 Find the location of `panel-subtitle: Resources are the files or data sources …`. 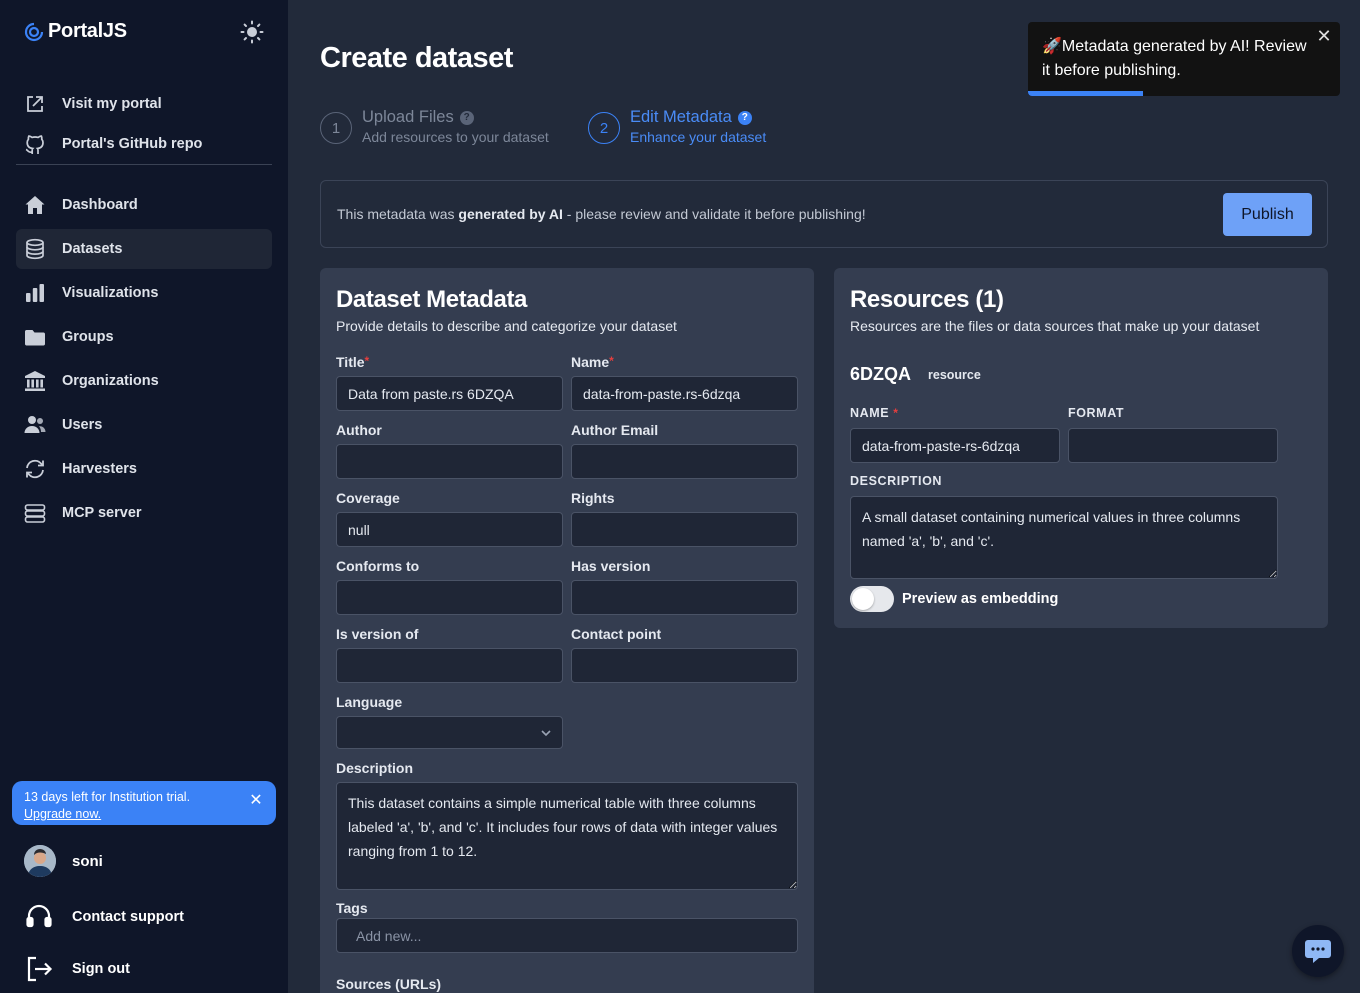

panel-subtitle: Resources are the files or data sources … is located at coordinates (1055, 326).